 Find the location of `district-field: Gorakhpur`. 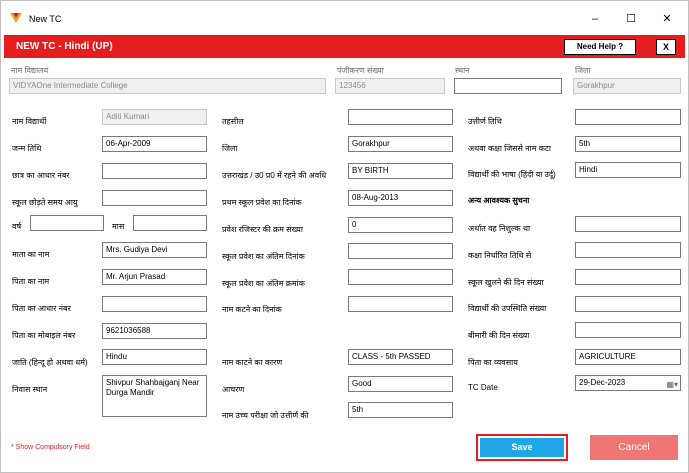

district-field: Gorakhpur is located at coordinates (400, 144).